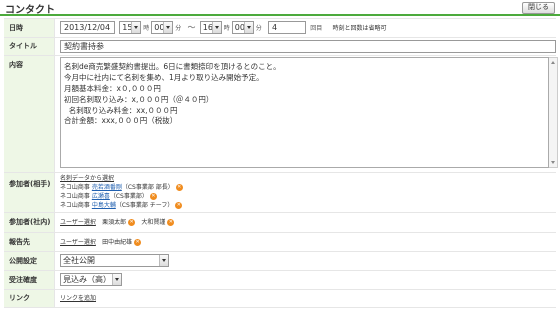 The width and height of the screenshot is (560, 317). Describe the element at coordinates (147, 187) in the screenshot. I see `participant-detail: （CS事業部 部長）` at that location.